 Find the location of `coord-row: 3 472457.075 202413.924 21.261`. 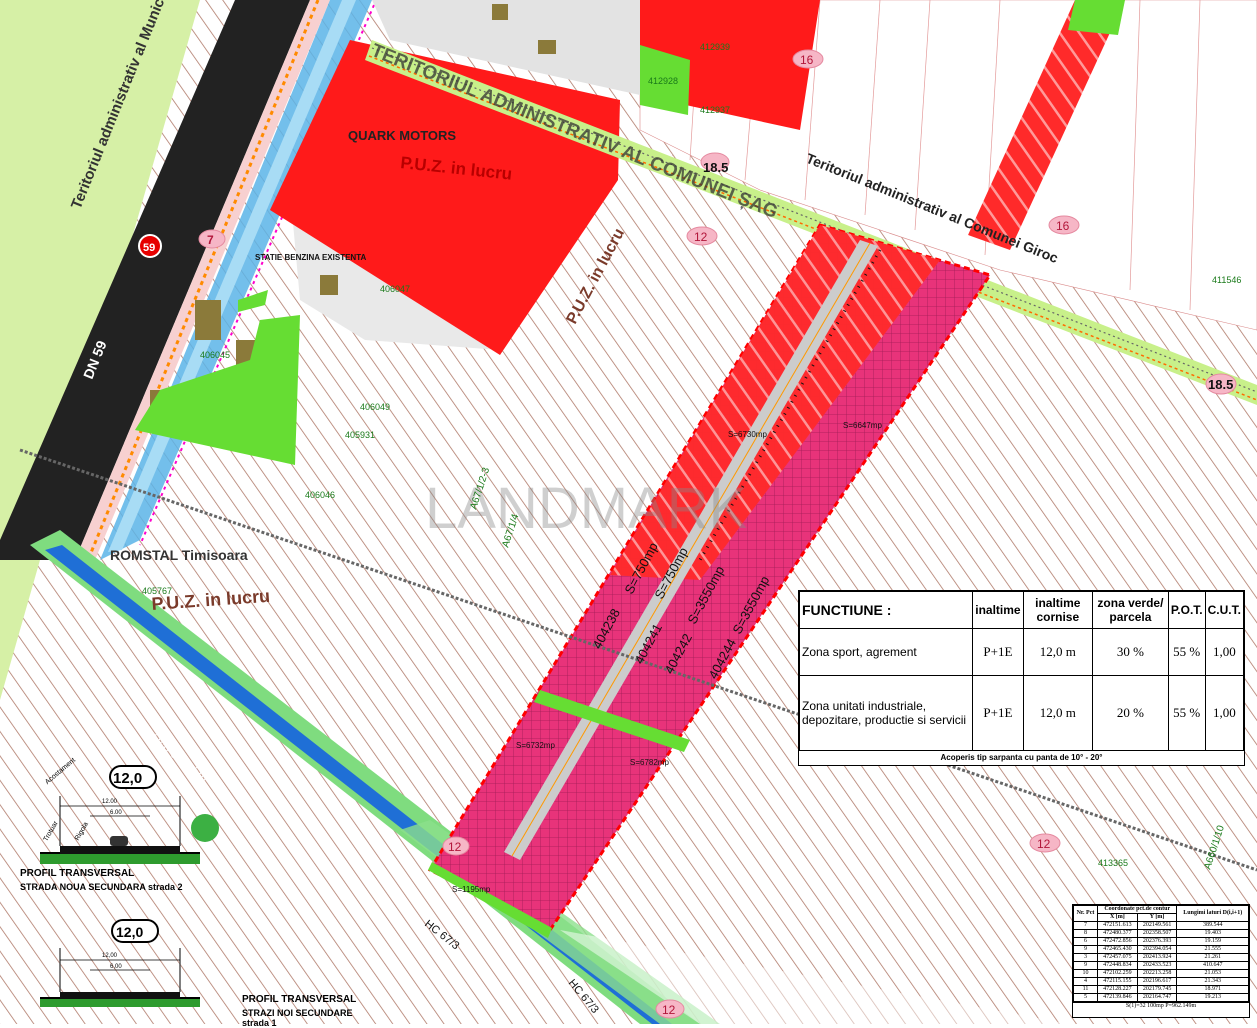

coord-row: 3 472457.075 202413.924 21.261 is located at coordinates (1161, 957).